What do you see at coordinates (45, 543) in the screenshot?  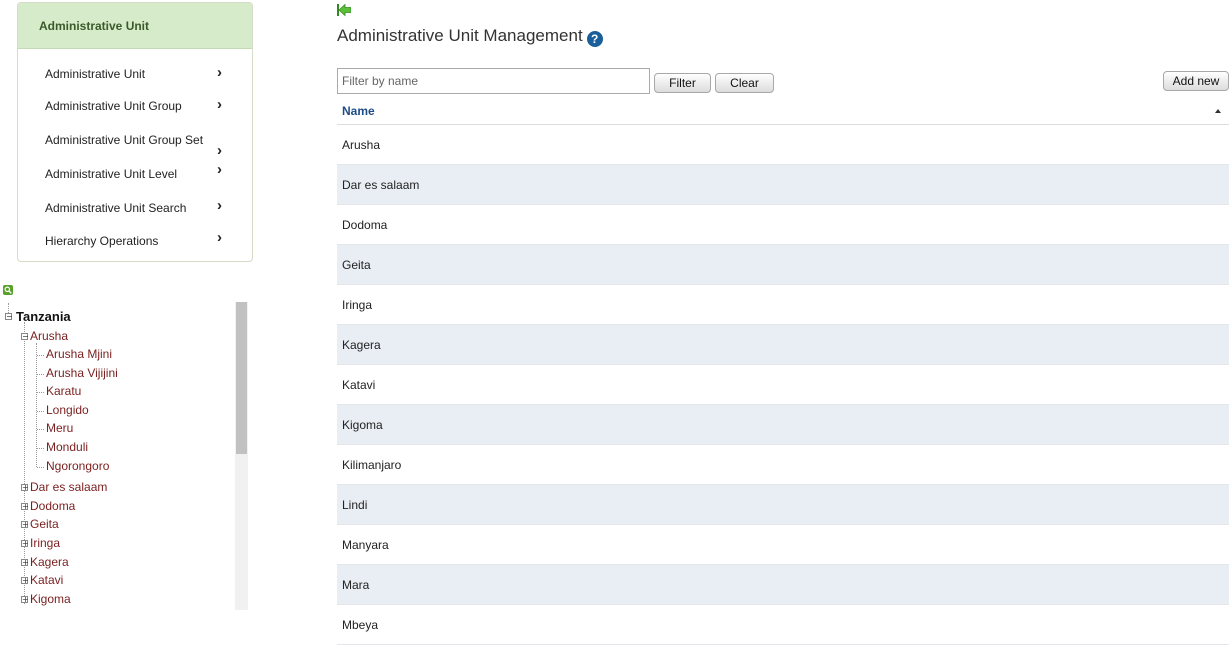 I see `tree-item: Iringa` at bounding box center [45, 543].